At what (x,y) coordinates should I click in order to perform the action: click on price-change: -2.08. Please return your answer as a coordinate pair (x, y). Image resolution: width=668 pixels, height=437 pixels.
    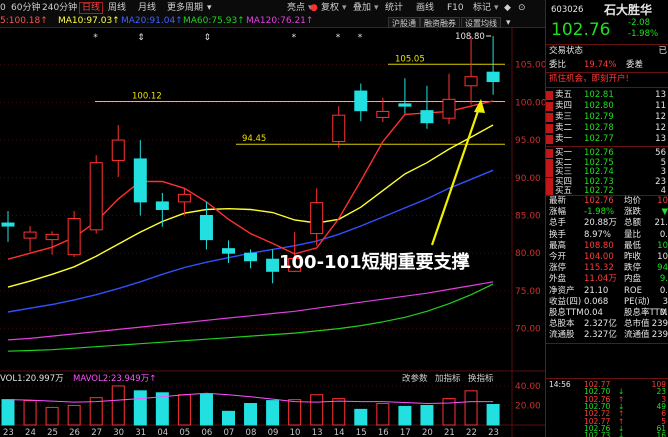
    Looking at the image, I should click on (639, 23).